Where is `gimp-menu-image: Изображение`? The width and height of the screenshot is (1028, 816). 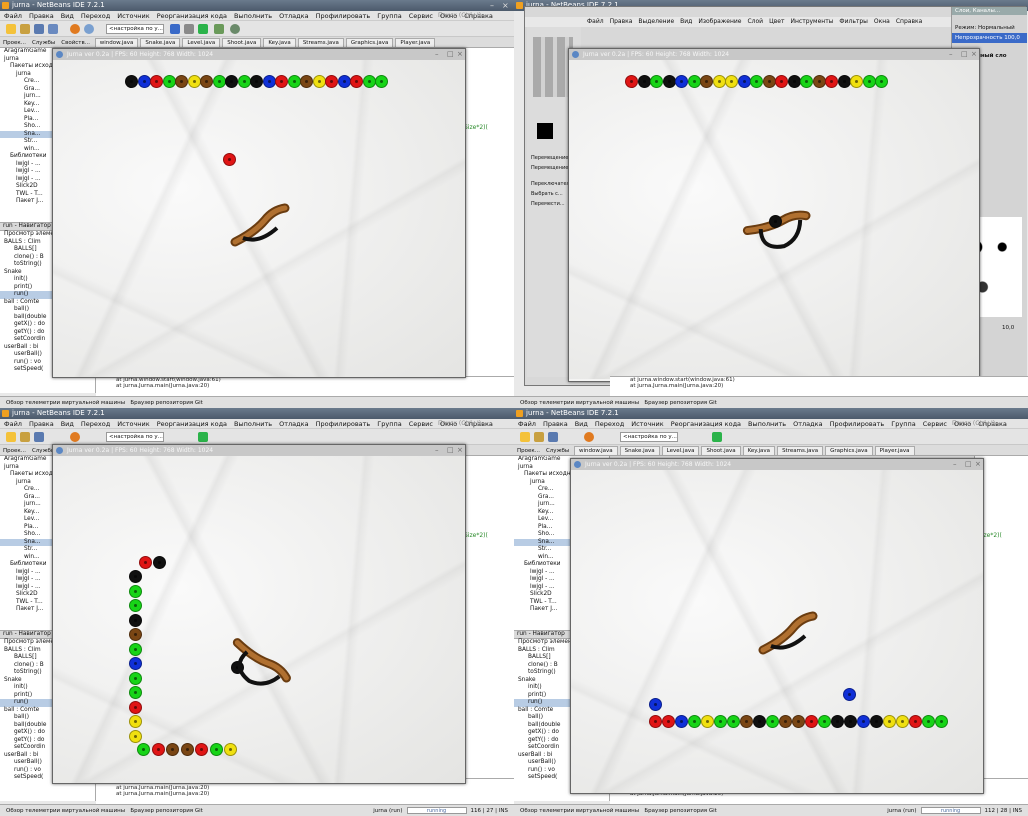
gimp-menu-image: Изображение is located at coordinates (719, 21).